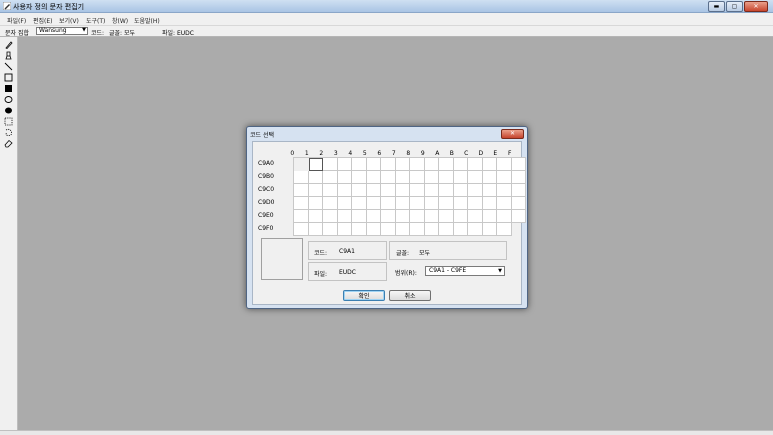 The height and width of the screenshot is (435, 773). Describe the element at coordinates (756, 6) in the screenshot. I see `close-button: ✕` at that location.